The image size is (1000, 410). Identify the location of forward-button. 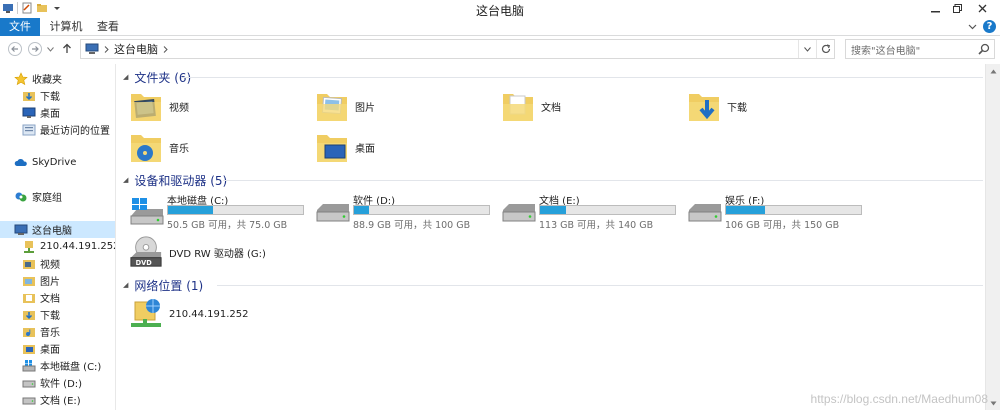
(35, 49).